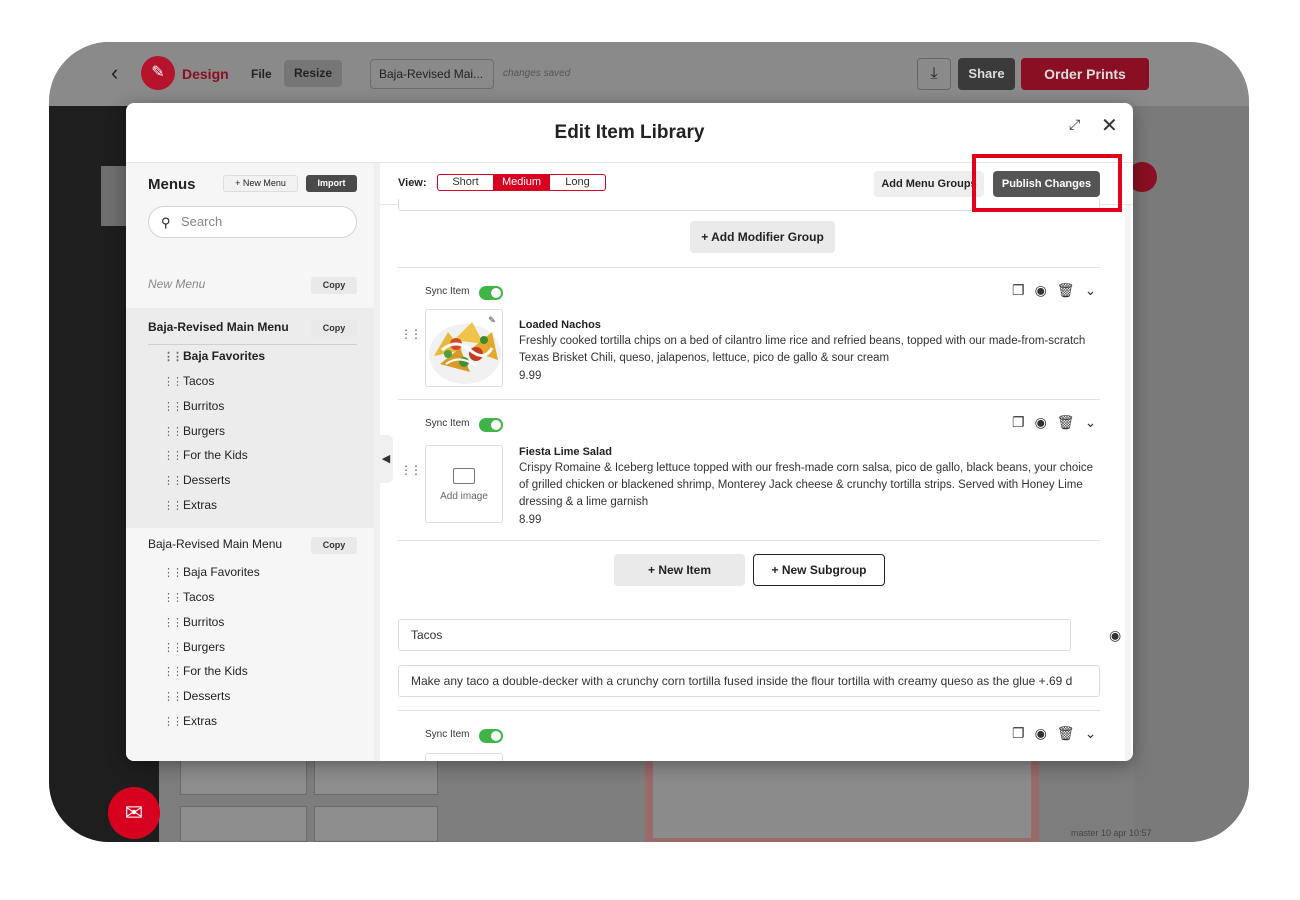  I want to click on item-name: Loaded Nachos, so click(560, 325).